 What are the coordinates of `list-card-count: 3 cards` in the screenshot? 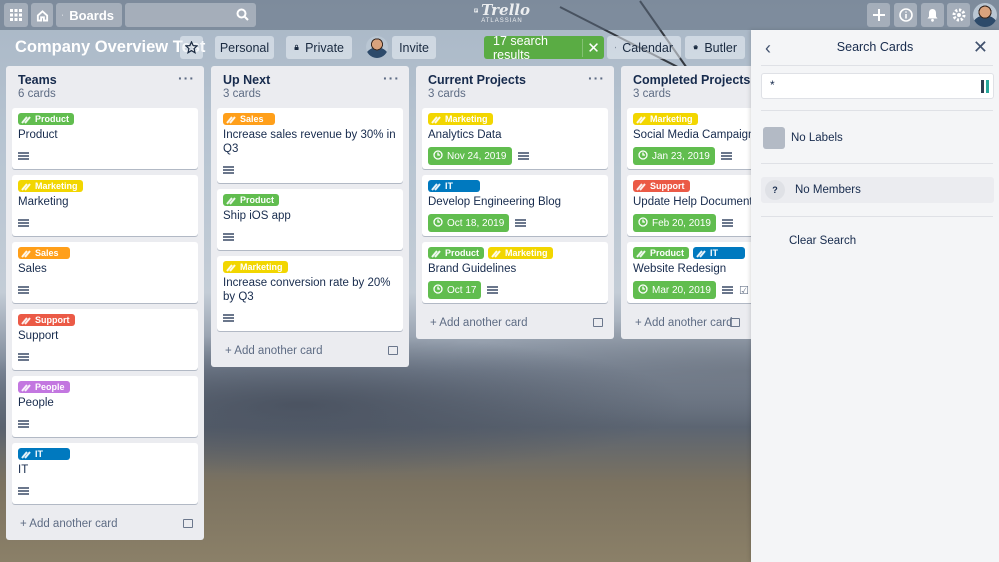 It's located at (242, 94).